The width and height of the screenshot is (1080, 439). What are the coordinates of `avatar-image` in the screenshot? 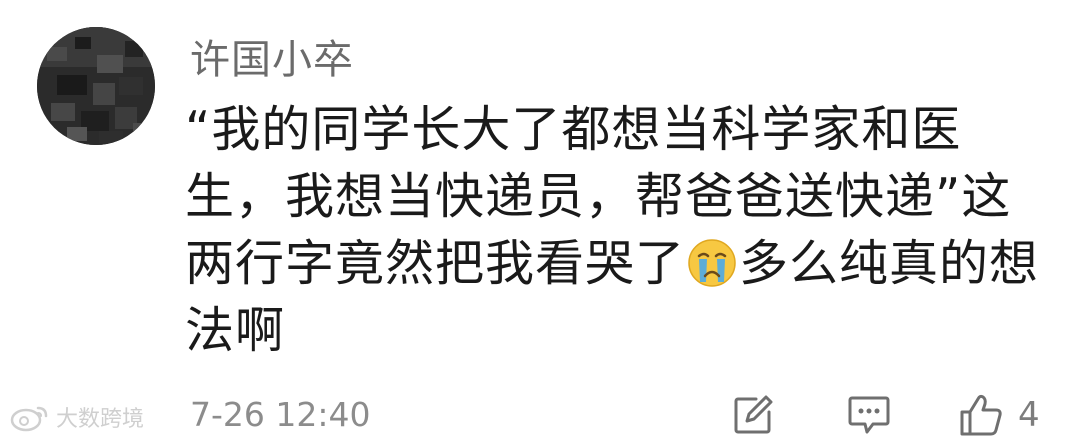 It's located at (96, 86).